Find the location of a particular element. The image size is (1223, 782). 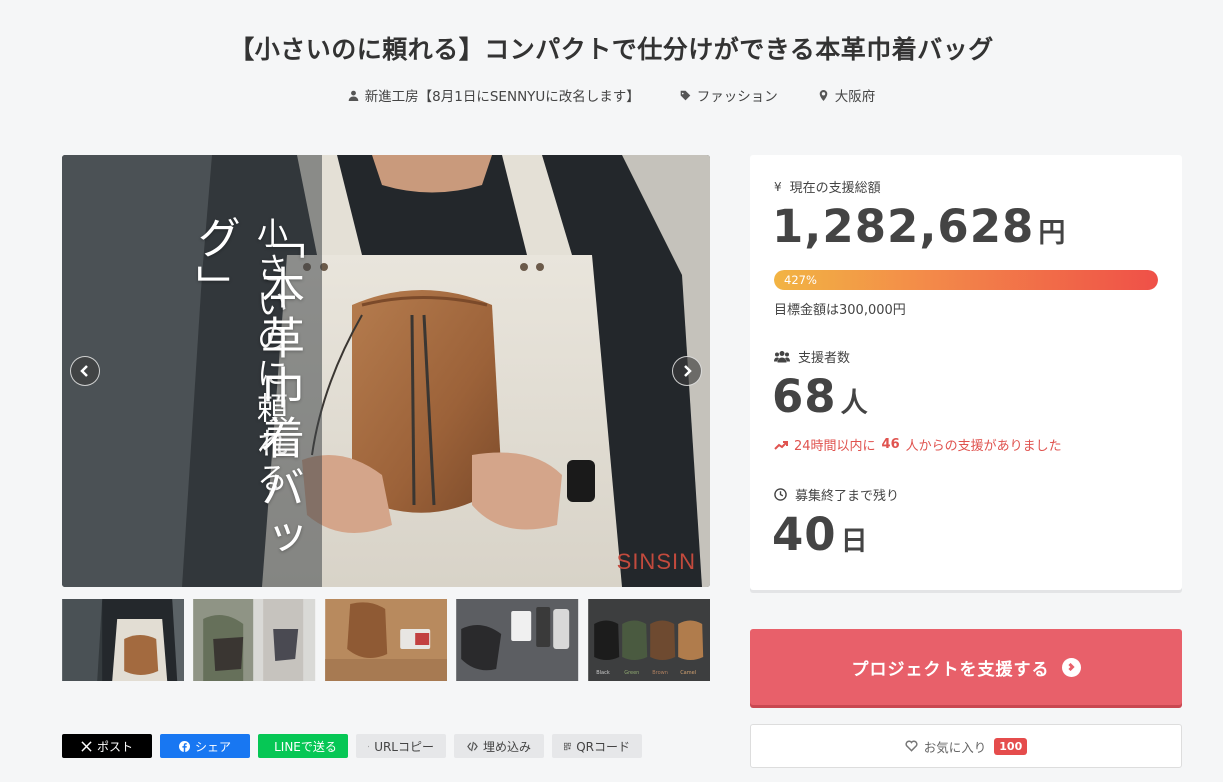

embed-label: 埋め込み is located at coordinates (506, 746).